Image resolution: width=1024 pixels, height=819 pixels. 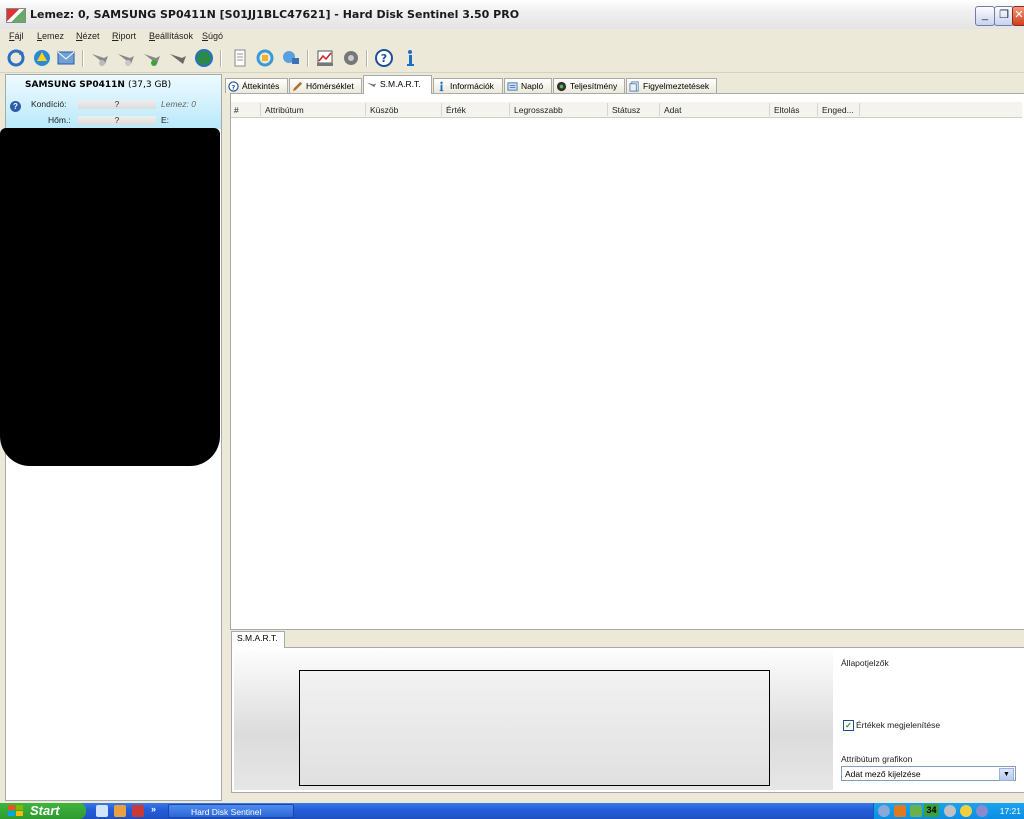 What do you see at coordinates (1004, 16) in the screenshot?
I see `maximize-button: ❐` at bounding box center [1004, 16].